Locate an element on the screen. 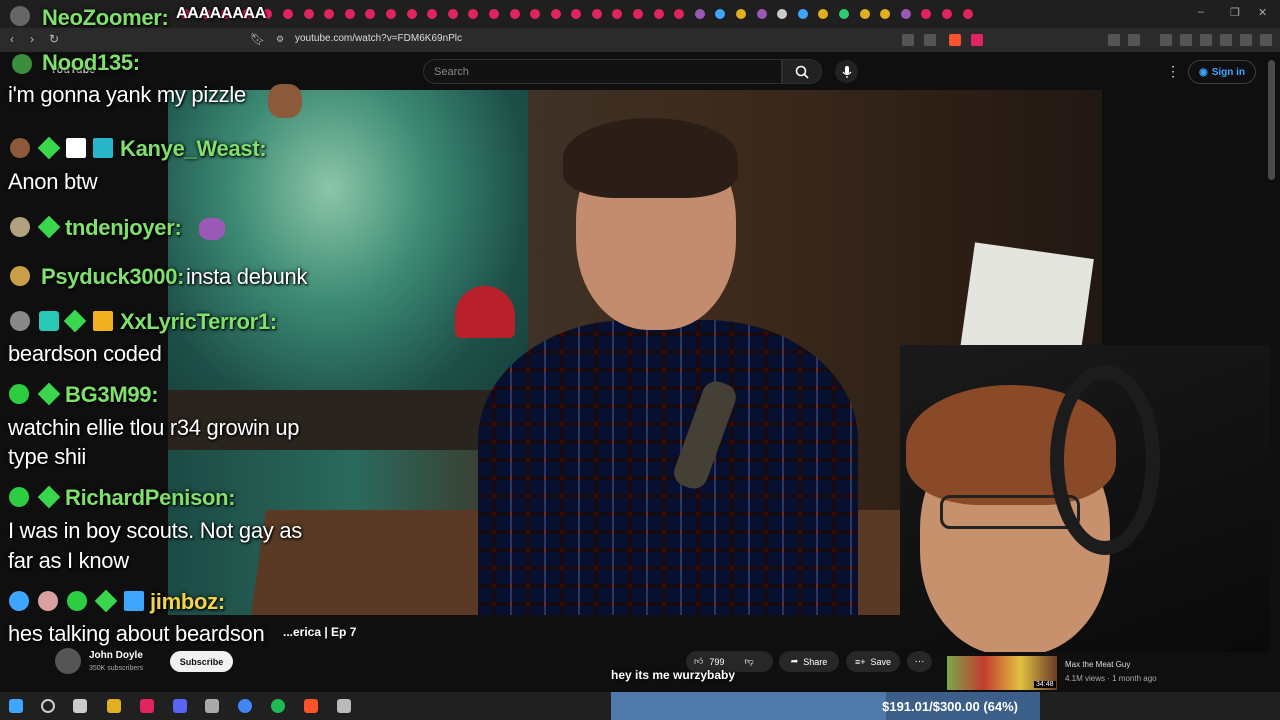 This screenshot has width=1280, height=720. task-view-icon is located at coordinates (80, 706).